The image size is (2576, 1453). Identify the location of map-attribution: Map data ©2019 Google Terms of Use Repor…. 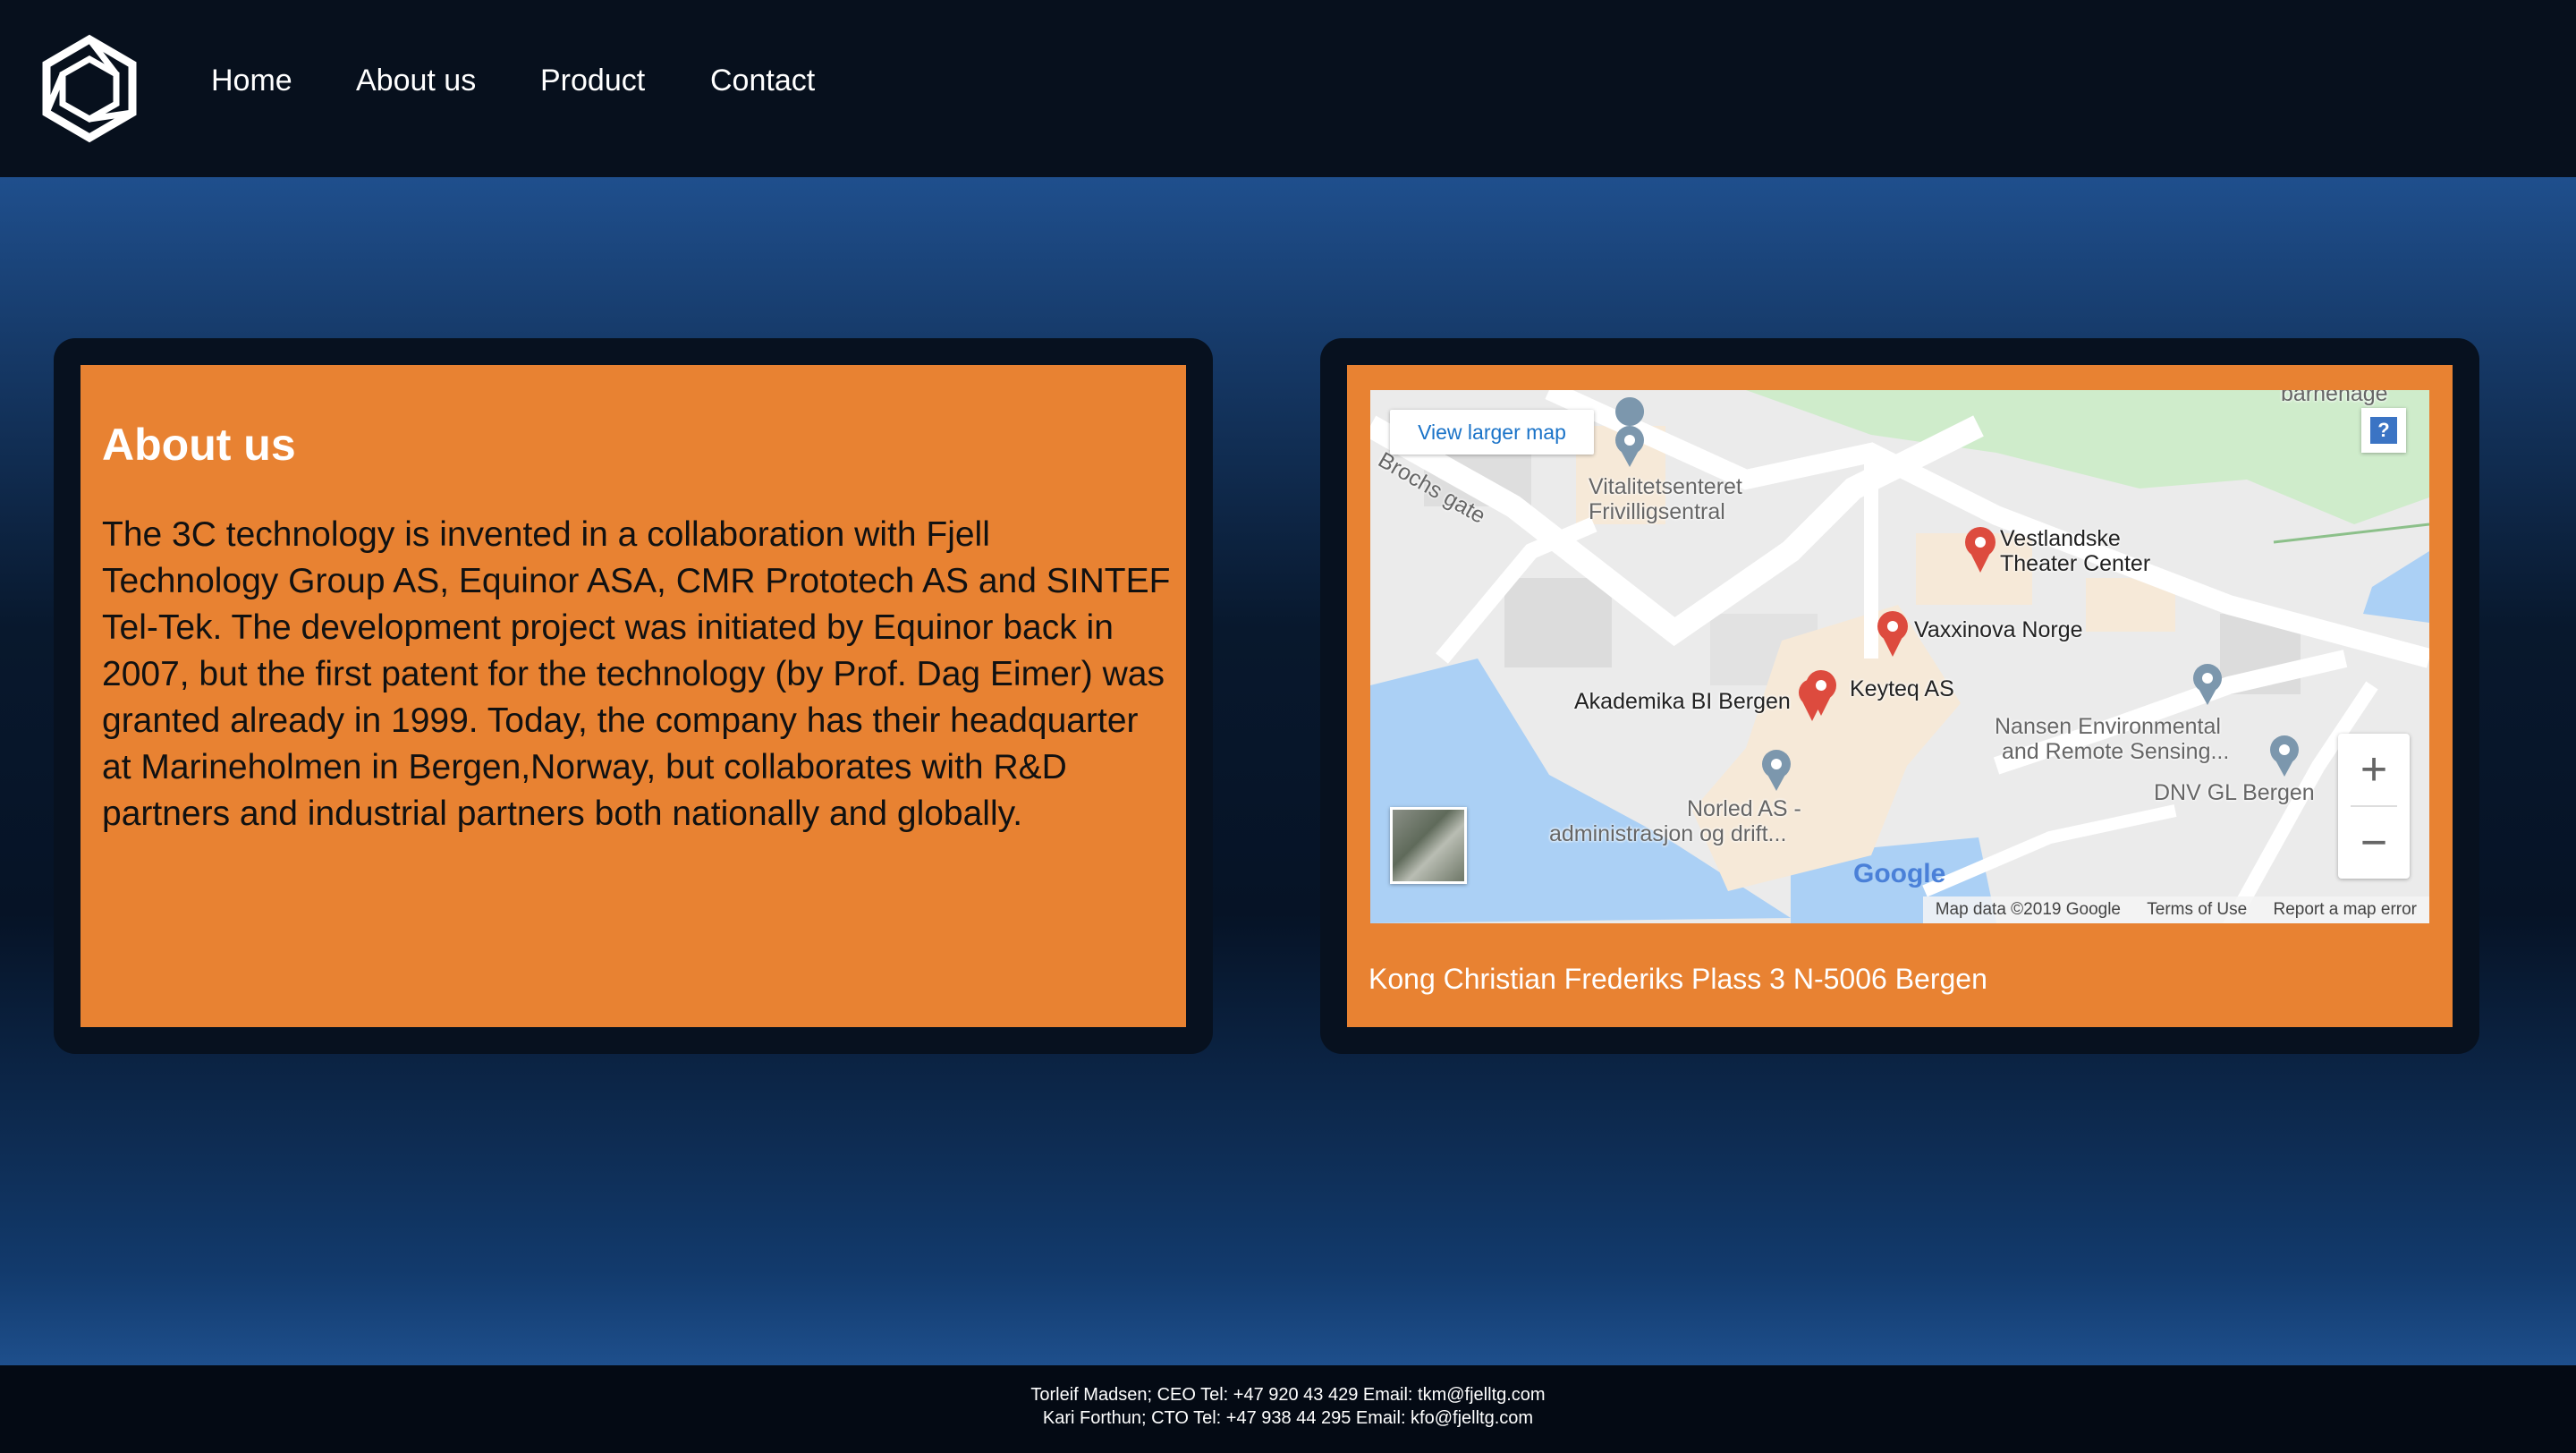
(2175, 909).